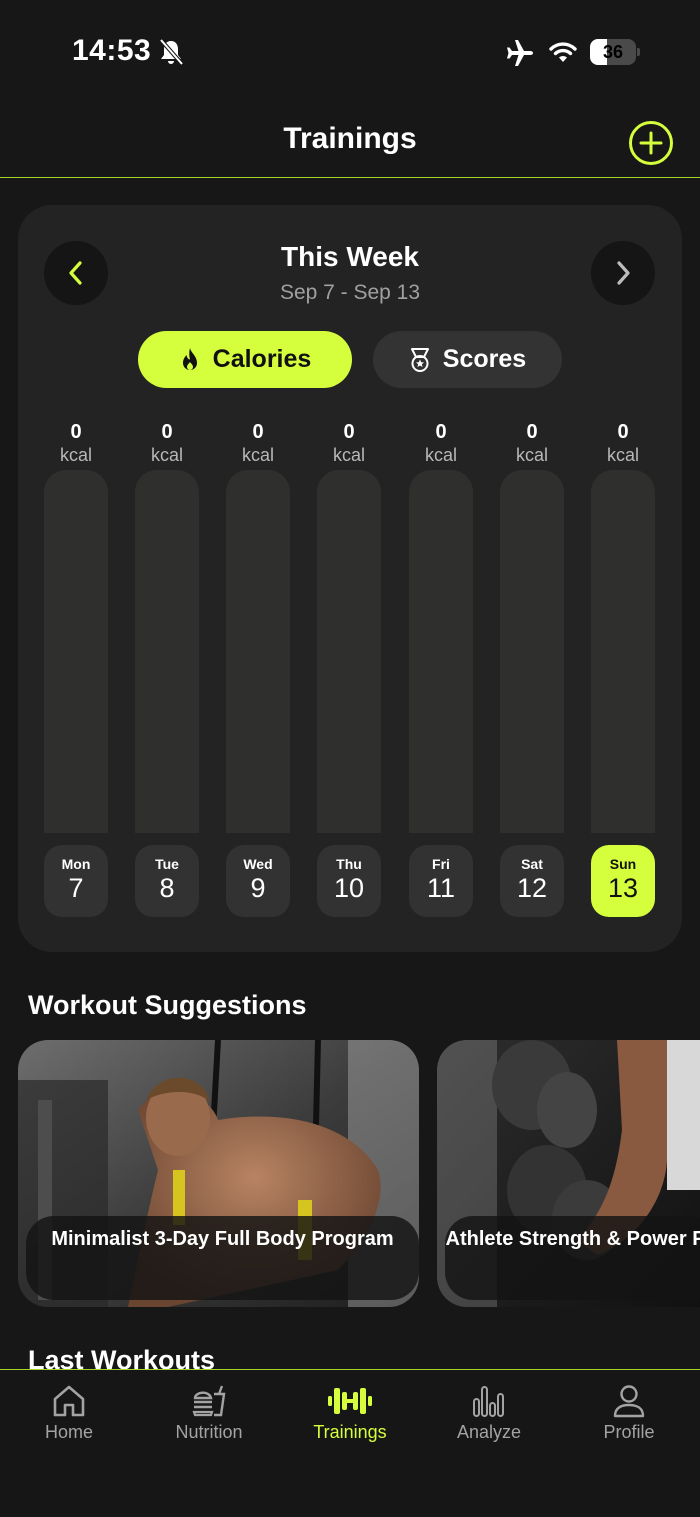 The height and width of the screenshot is (1517, 700). I want to click on tab-calories: Calories, so click(245, 359).